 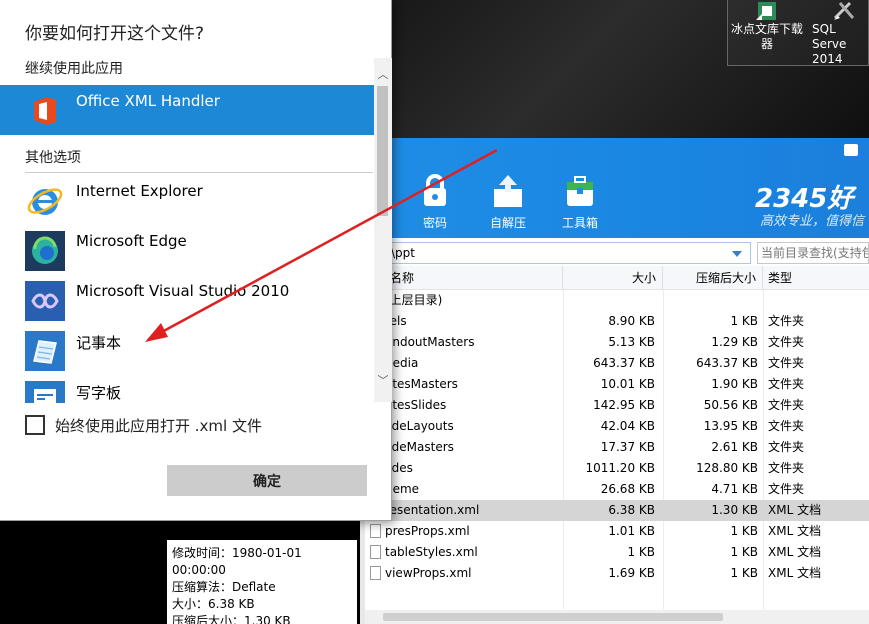 What do you see at coordinates (430, 342) in the screenshot?
I see `cell-name: andoutMasters` at bounding box center [430, 342].